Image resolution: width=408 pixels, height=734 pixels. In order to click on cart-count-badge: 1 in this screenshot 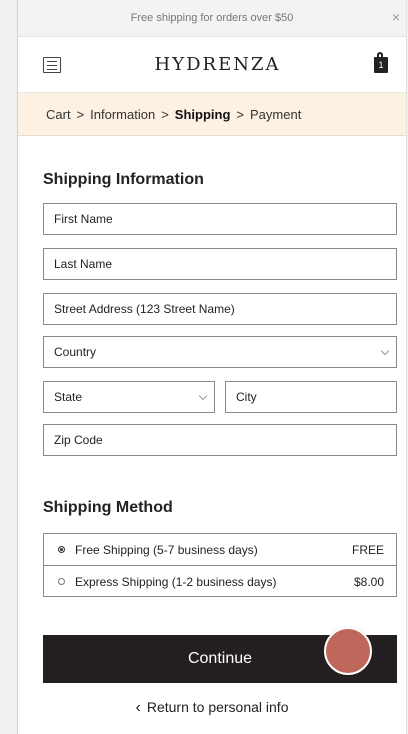, I will do `click(381, 64)`.